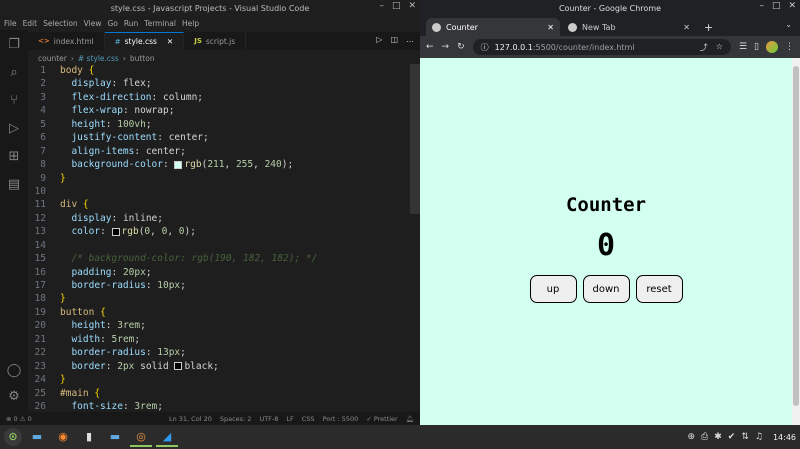  I want to click on menu-help: Help, so click(190, 23).